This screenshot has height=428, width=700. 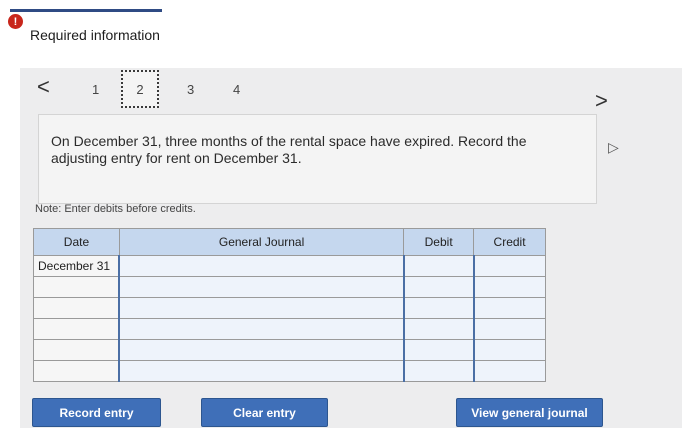 I want to click on journal-header-row: Date General Journal Debit Credit, so click(x=289, y=242).